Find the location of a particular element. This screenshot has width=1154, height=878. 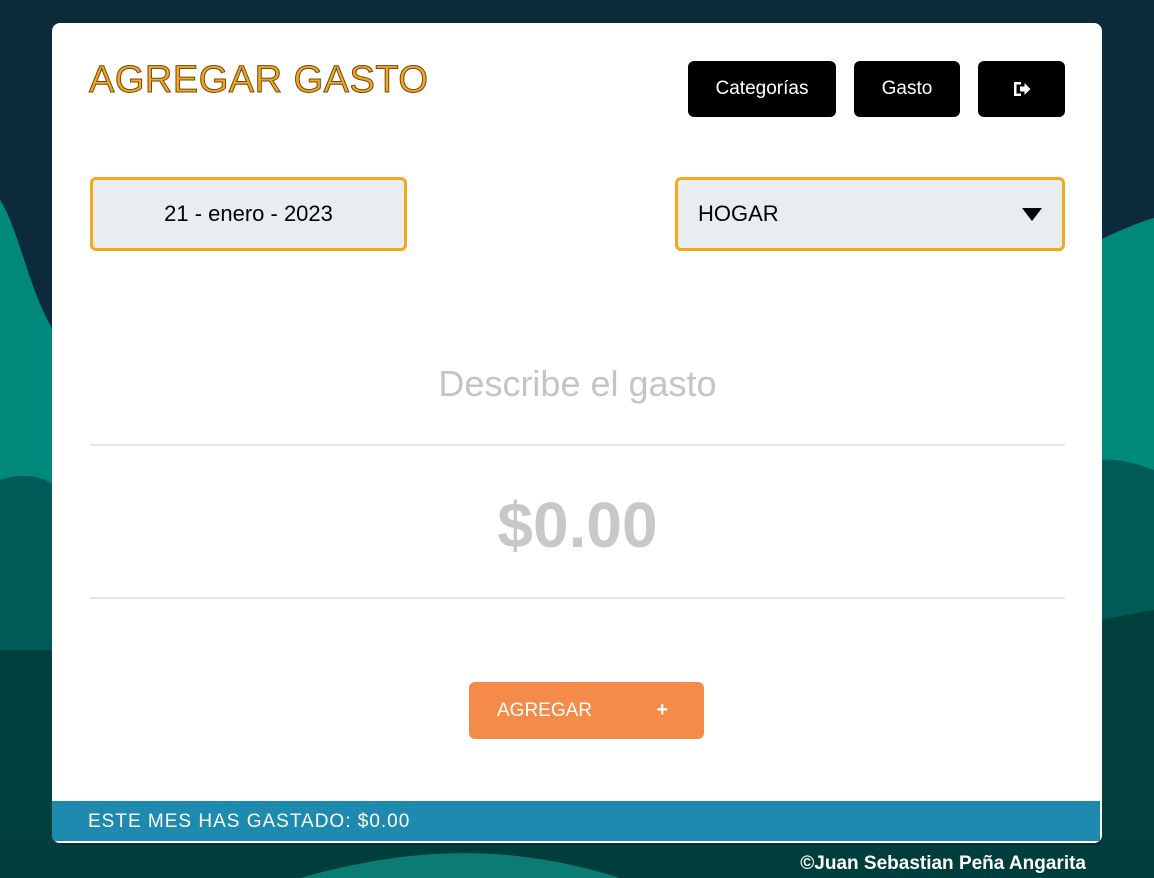

copyright-text: ©Juan Sebastian Peña Angarita is located at coordinates (943, 863).